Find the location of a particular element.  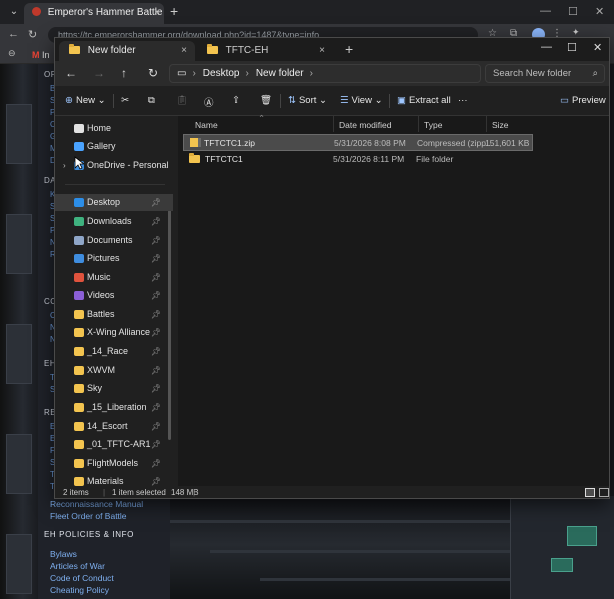

nav-item-downloads: Downloads 📌︎ is located at coordinates (114, 221).